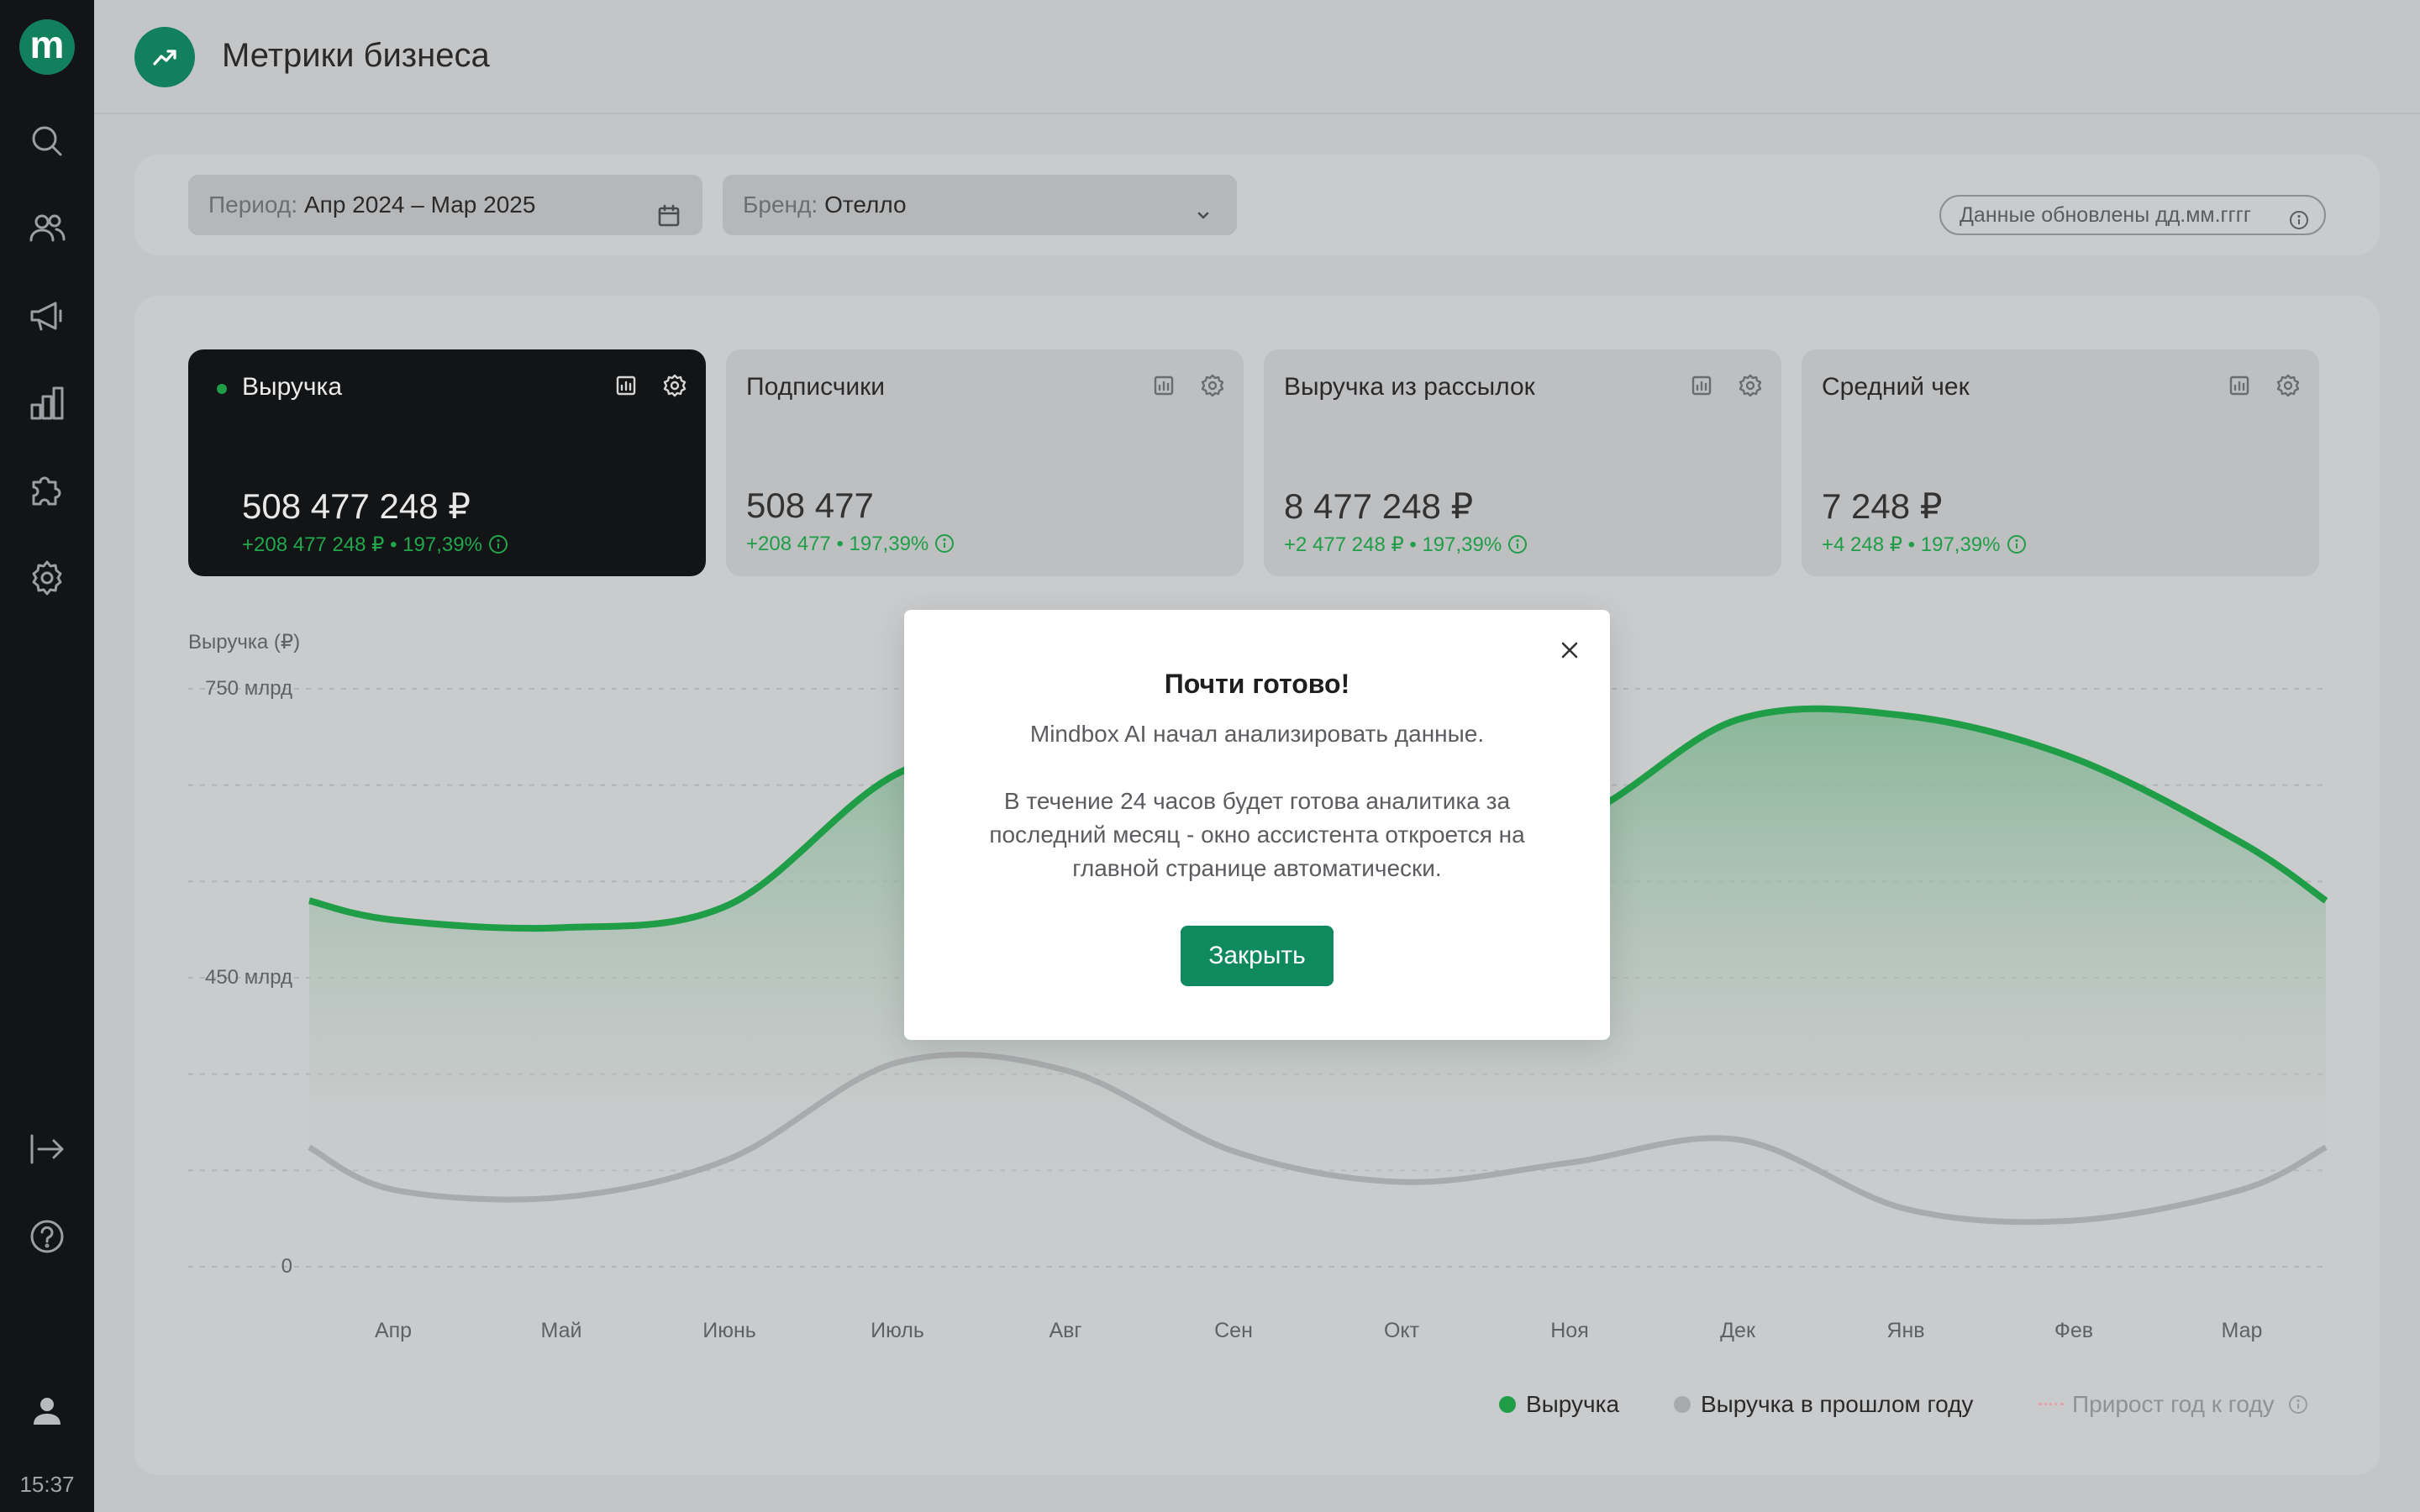  Describe the element at coordinates (1559, 1404) in the screenshot. I see `legend-item-revenue: Выручка` at that location.